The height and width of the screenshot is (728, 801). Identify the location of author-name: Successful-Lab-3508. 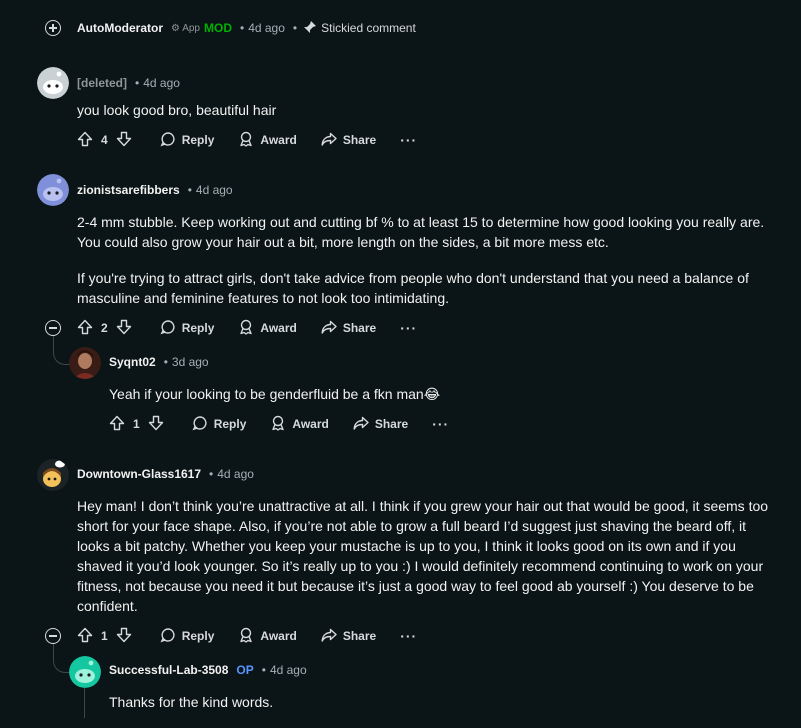
(168, 670).